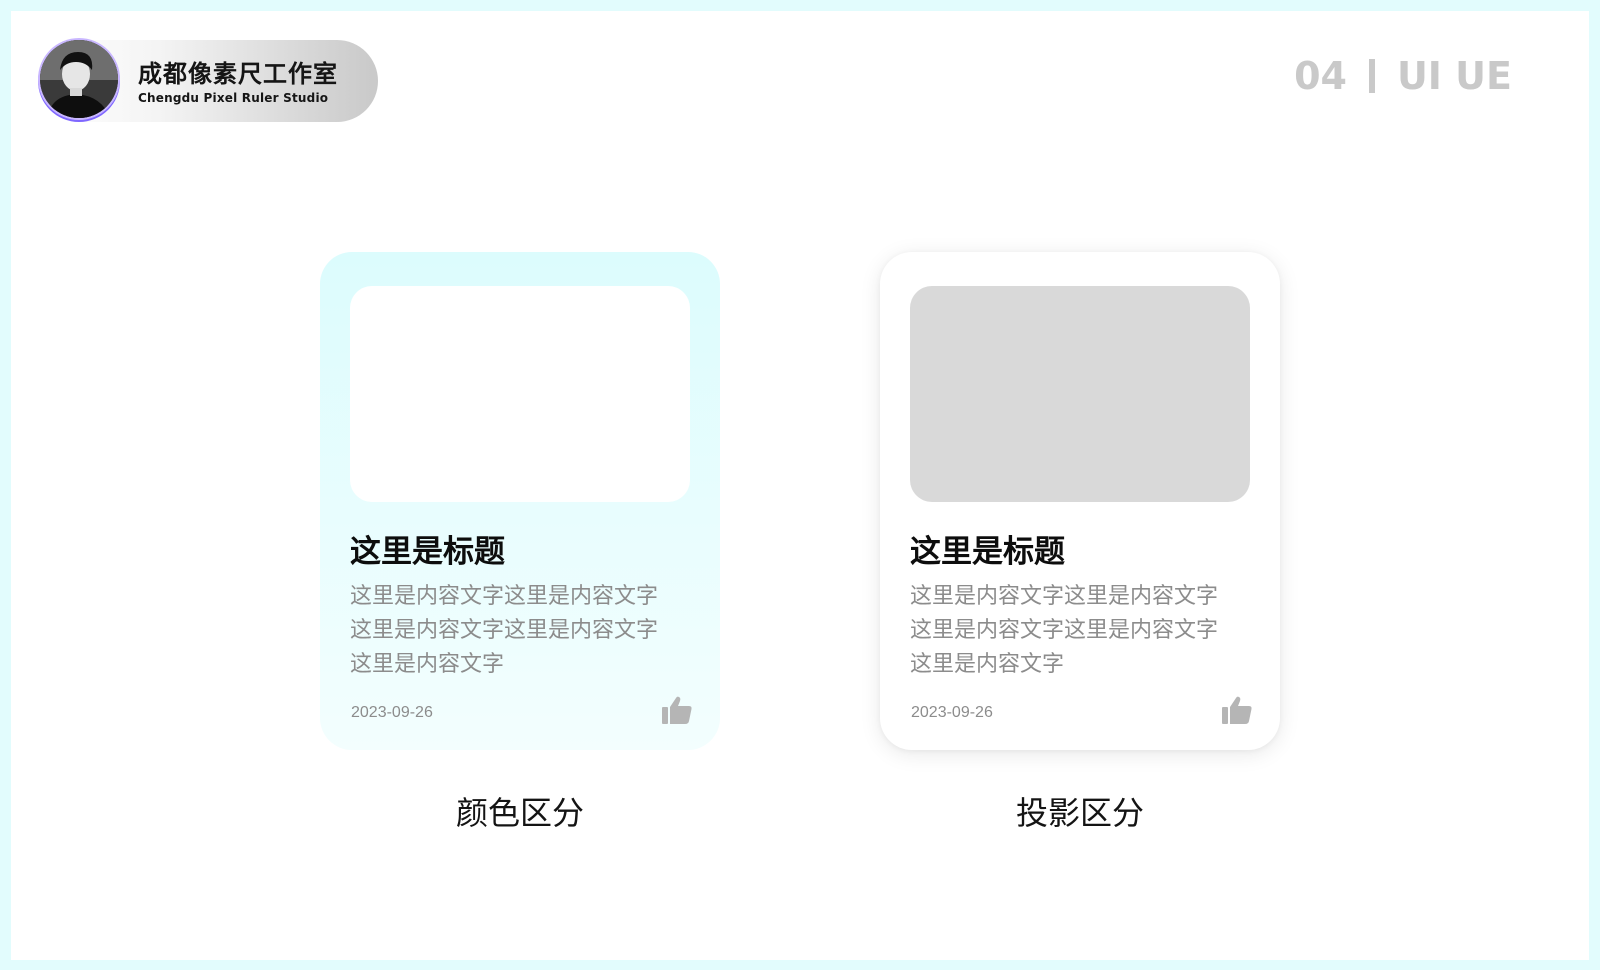 This screenshot has height=970, width=1600. I want to click on card-caption-shadow: 投影区分, so click(1079, 813).